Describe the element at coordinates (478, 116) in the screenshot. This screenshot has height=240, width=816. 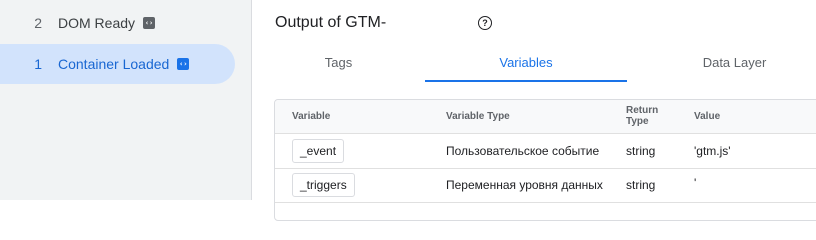
I see `column-header-variable-type: Variable Type` at that location.